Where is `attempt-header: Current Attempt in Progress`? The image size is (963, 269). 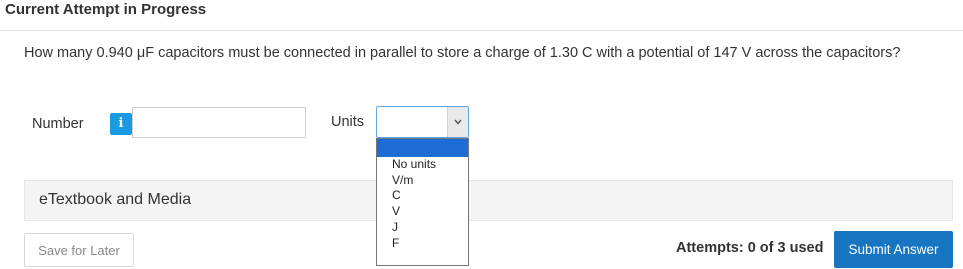
attempt-header: Current Attempt in Progress is located at coordinates (481, 15).